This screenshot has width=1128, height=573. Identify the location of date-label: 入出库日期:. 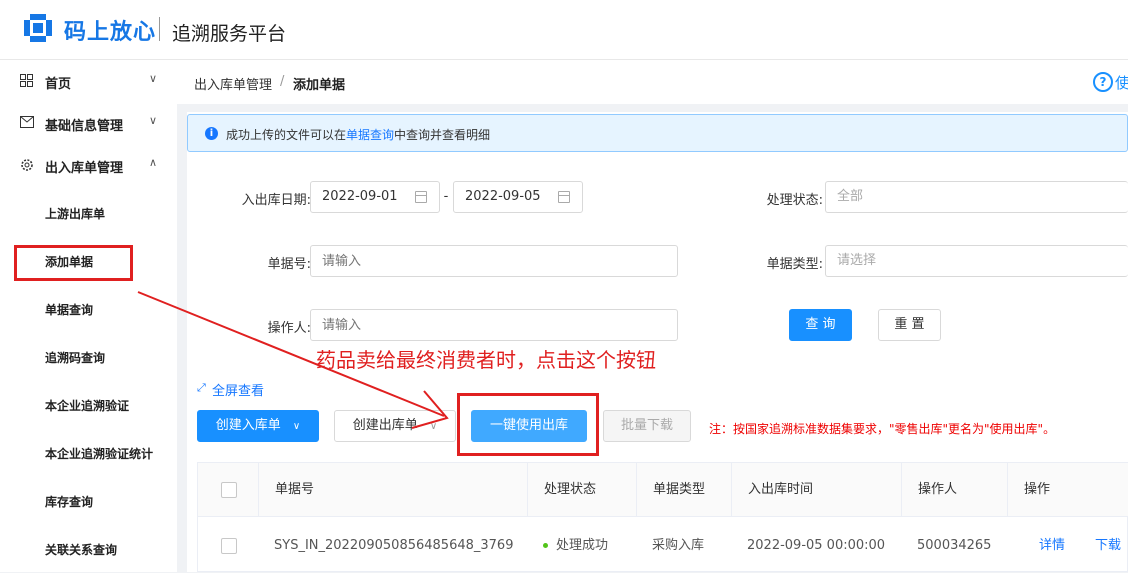
(276, 200).